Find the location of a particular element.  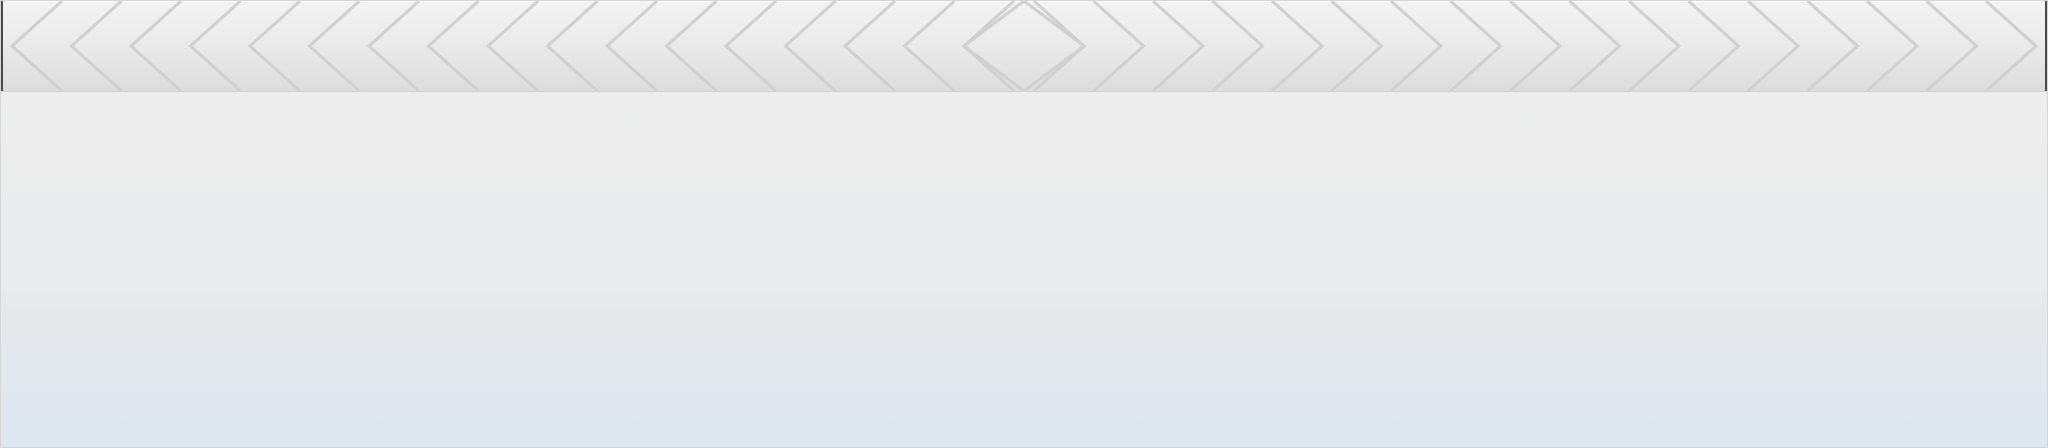

center-diamond is located at coordinates (1024, 46).